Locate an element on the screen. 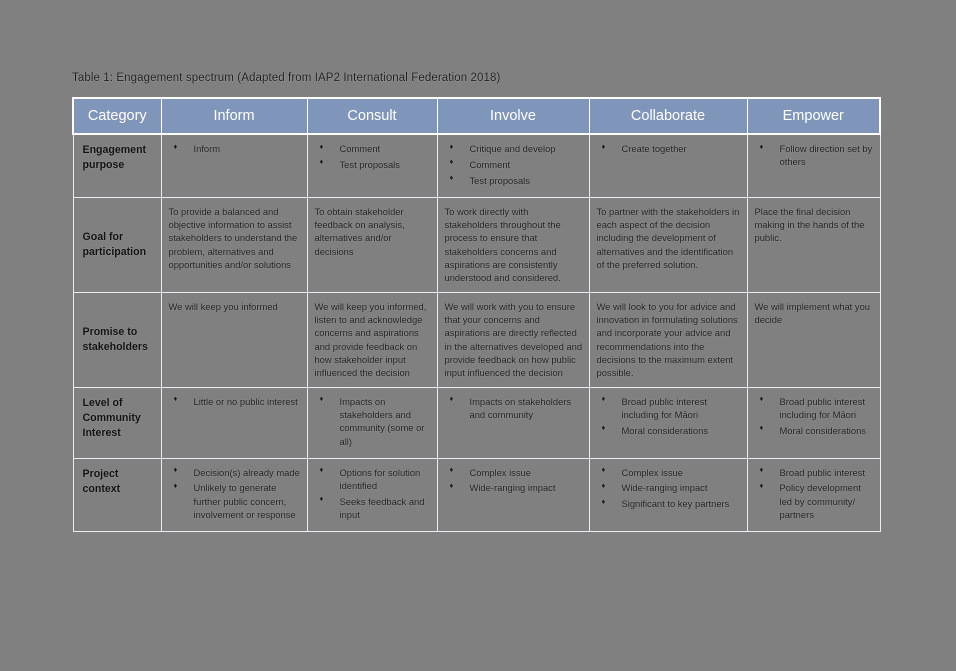 The image size is (956, 671). cell-paragraph: We will keep you informed is located at coordinates (223, 306).